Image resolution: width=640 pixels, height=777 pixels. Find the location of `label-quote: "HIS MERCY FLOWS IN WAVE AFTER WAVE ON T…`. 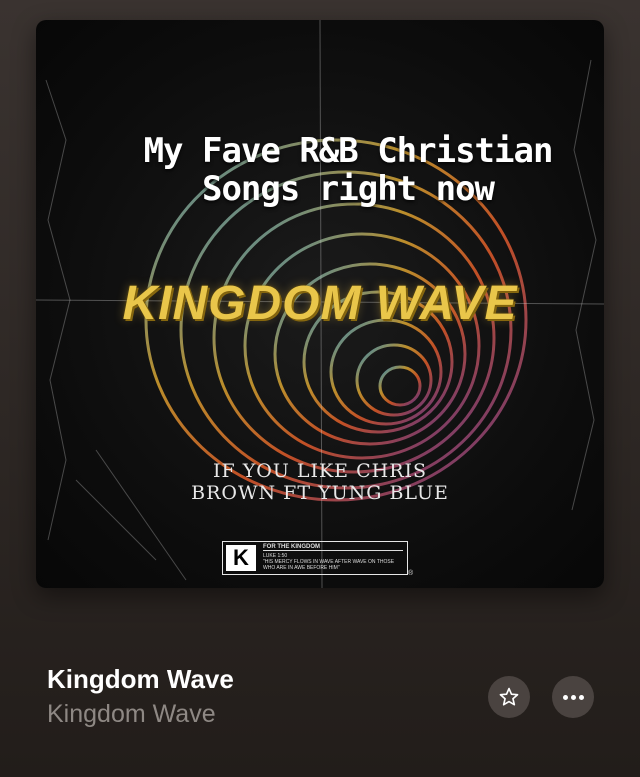

label-quote: "HIS MERCY FLOWS IN WAVE AFTER WAVE ON T… is located at coordinates (329, 565).